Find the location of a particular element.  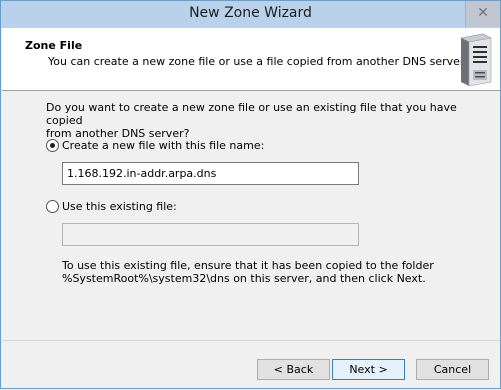

header-title: Zone File is located at coordinates (54, 45).